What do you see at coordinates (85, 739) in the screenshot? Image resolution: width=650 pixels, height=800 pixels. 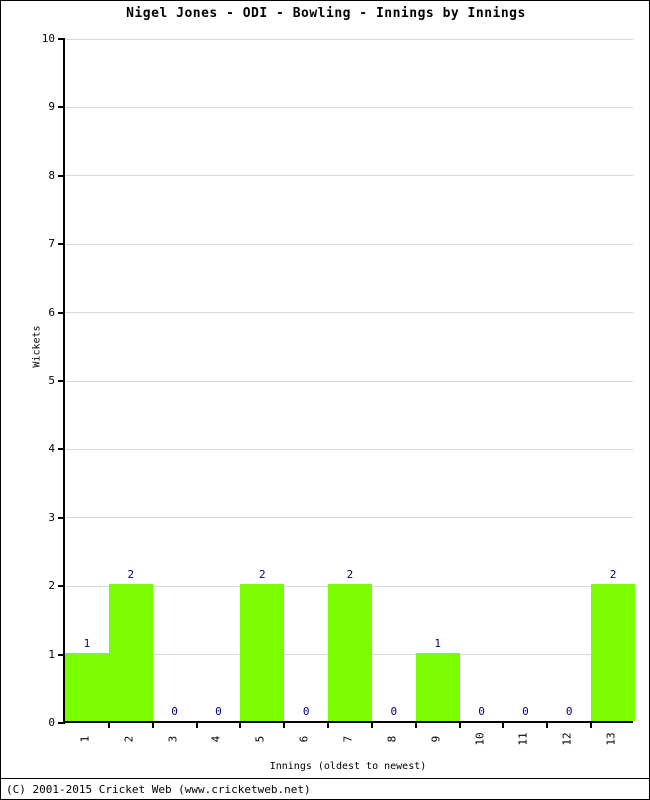 I see `x-axis-tick-label: 1` at bounding box center [85, 739].